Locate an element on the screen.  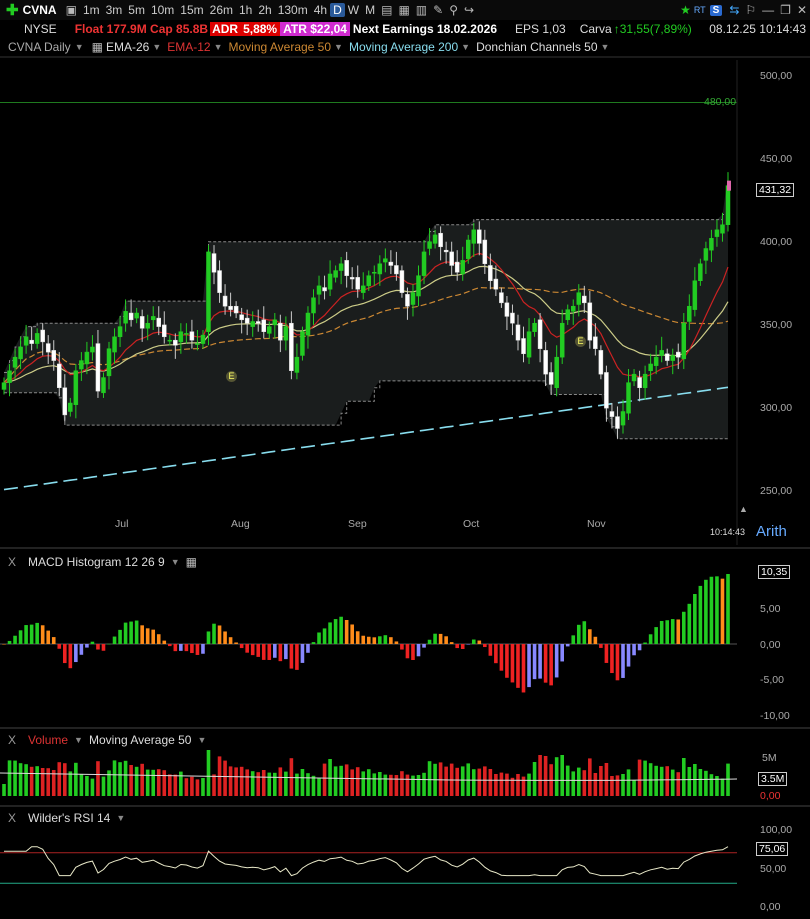
macd-tick: -10,00 is located at coordinates (775, 716).